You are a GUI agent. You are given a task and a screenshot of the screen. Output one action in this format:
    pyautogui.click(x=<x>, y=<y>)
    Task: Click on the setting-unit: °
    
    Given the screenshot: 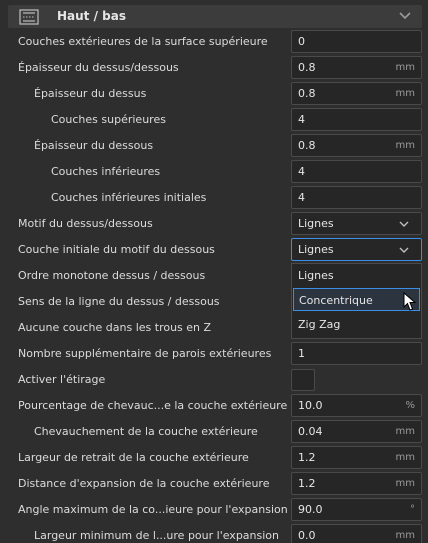 What is the action you would take?
    pyautogui.click(x=412, y=509)
    